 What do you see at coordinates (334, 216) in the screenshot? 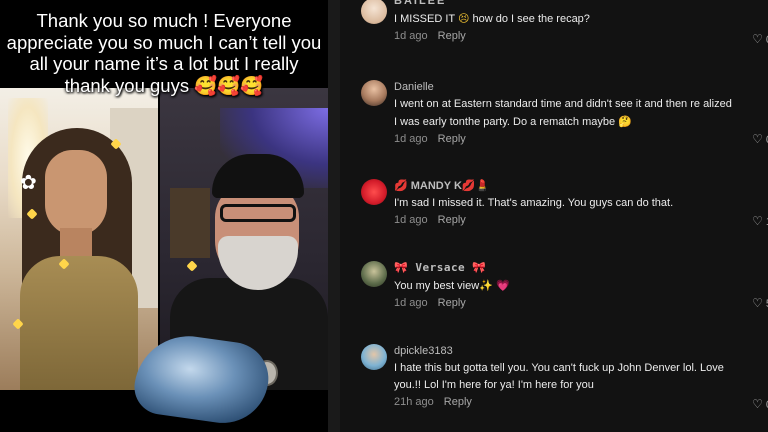
I see `divider` at bounding box center [334, 216].